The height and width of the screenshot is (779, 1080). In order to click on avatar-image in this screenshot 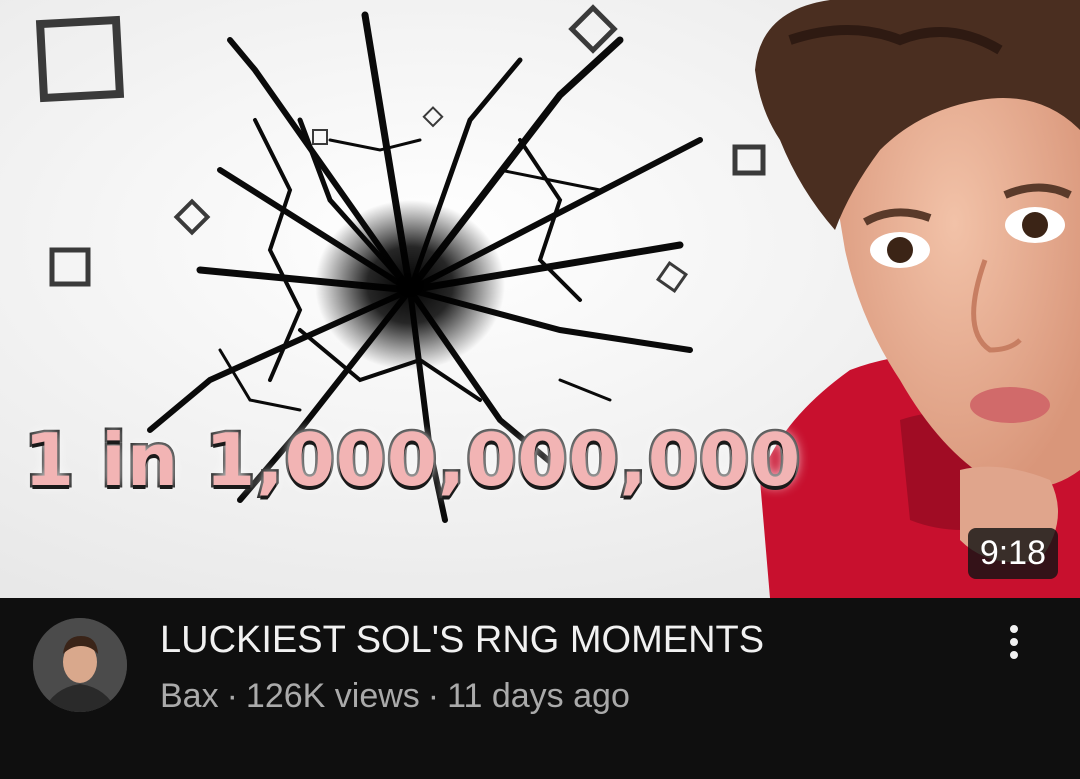, I will do `click(80, 665)`.